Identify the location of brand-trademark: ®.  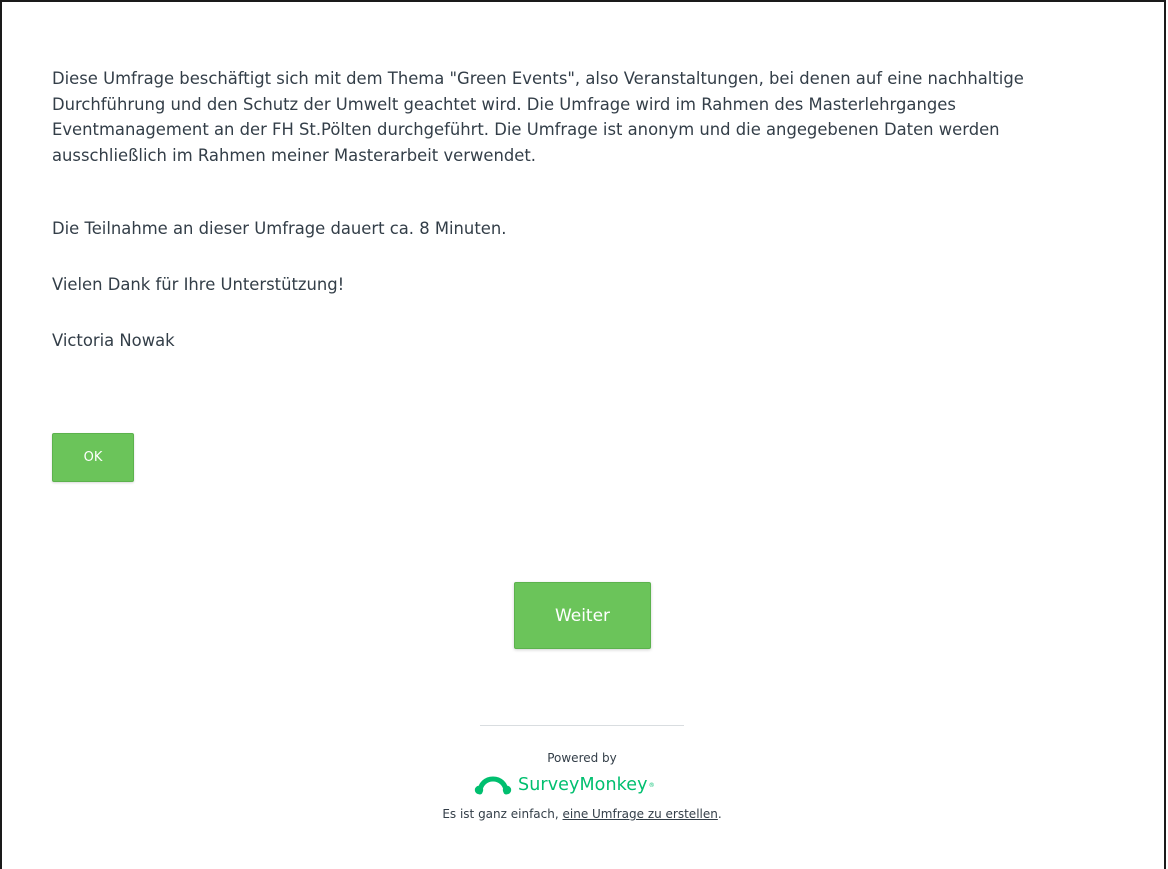
(651, 785).